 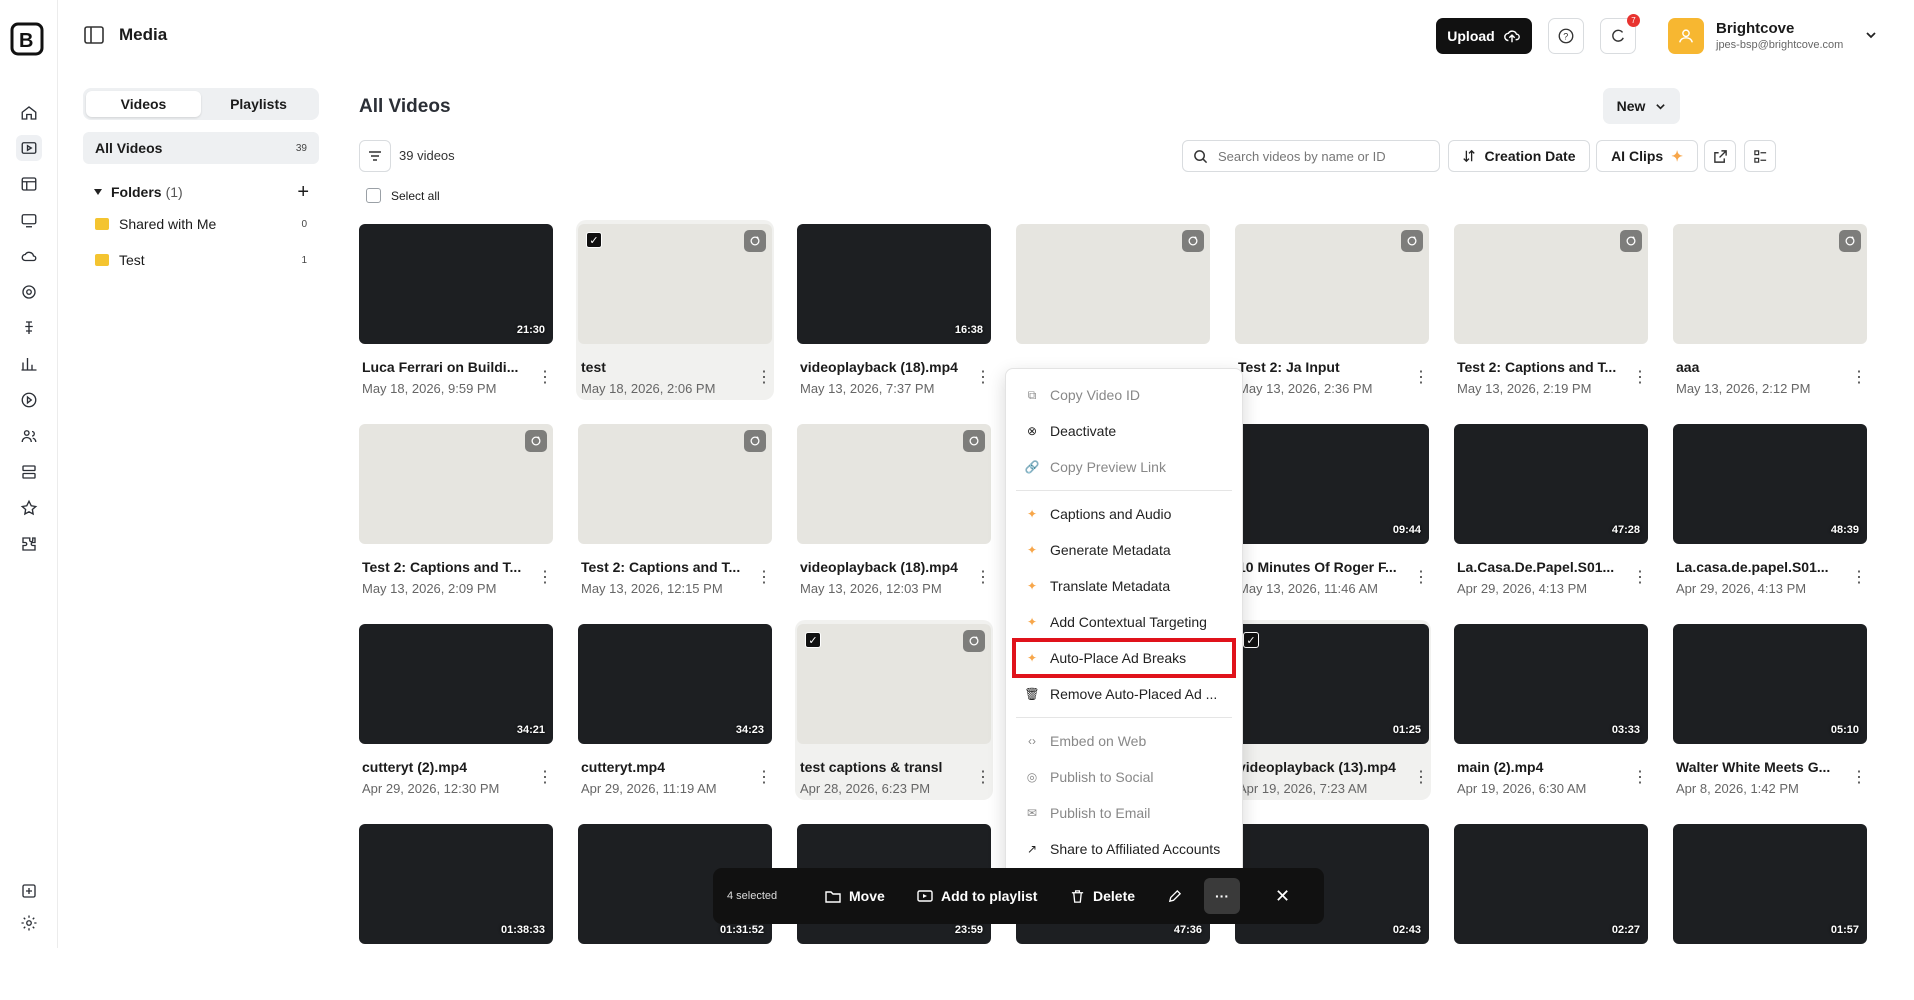 What do you see at coordinates (1124, 431) in the screenshot?
I see `menu-item: ⊗ Deactivate` at bounding box center [1124, 431].